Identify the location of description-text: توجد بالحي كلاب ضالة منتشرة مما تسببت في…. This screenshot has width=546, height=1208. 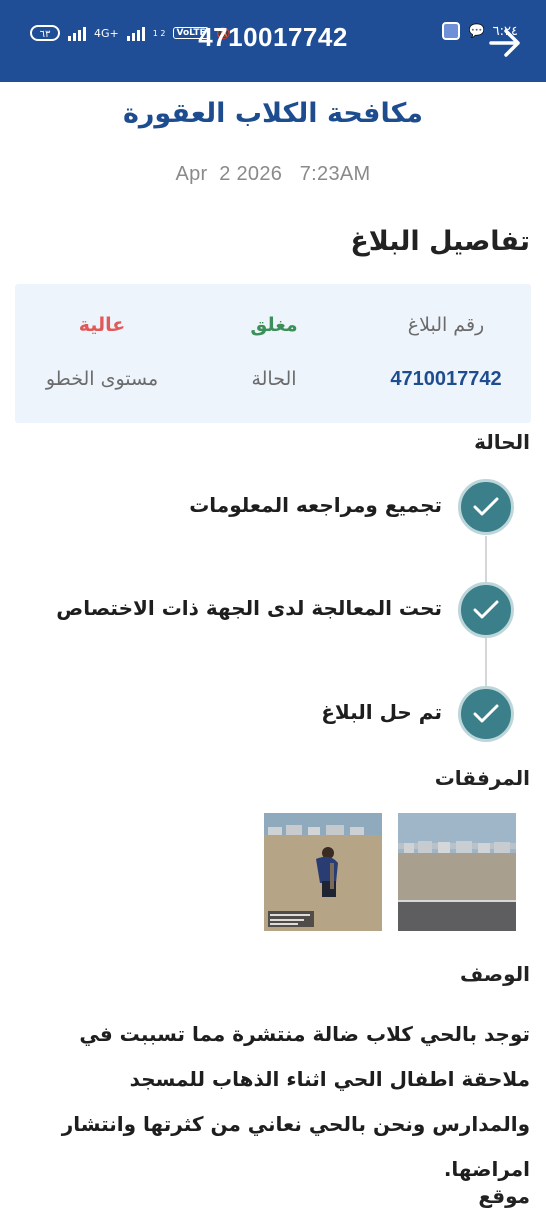
(295, 1101).